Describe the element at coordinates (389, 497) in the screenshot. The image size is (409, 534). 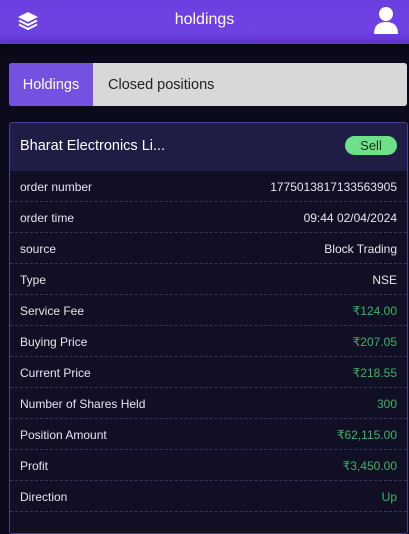
I see `detail-value: Up` at that location.